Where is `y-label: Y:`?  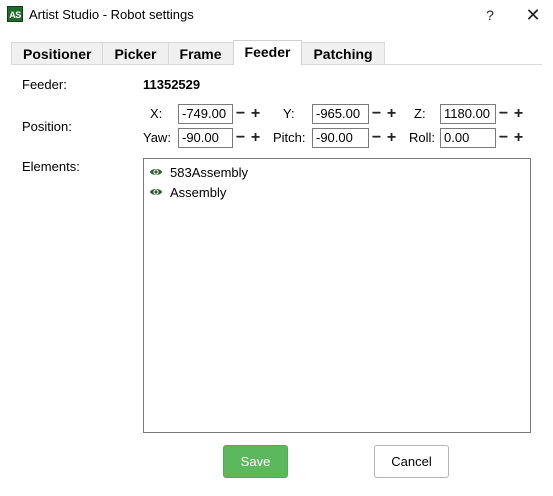 y-label: Y: is located at coordinates (289, 113).